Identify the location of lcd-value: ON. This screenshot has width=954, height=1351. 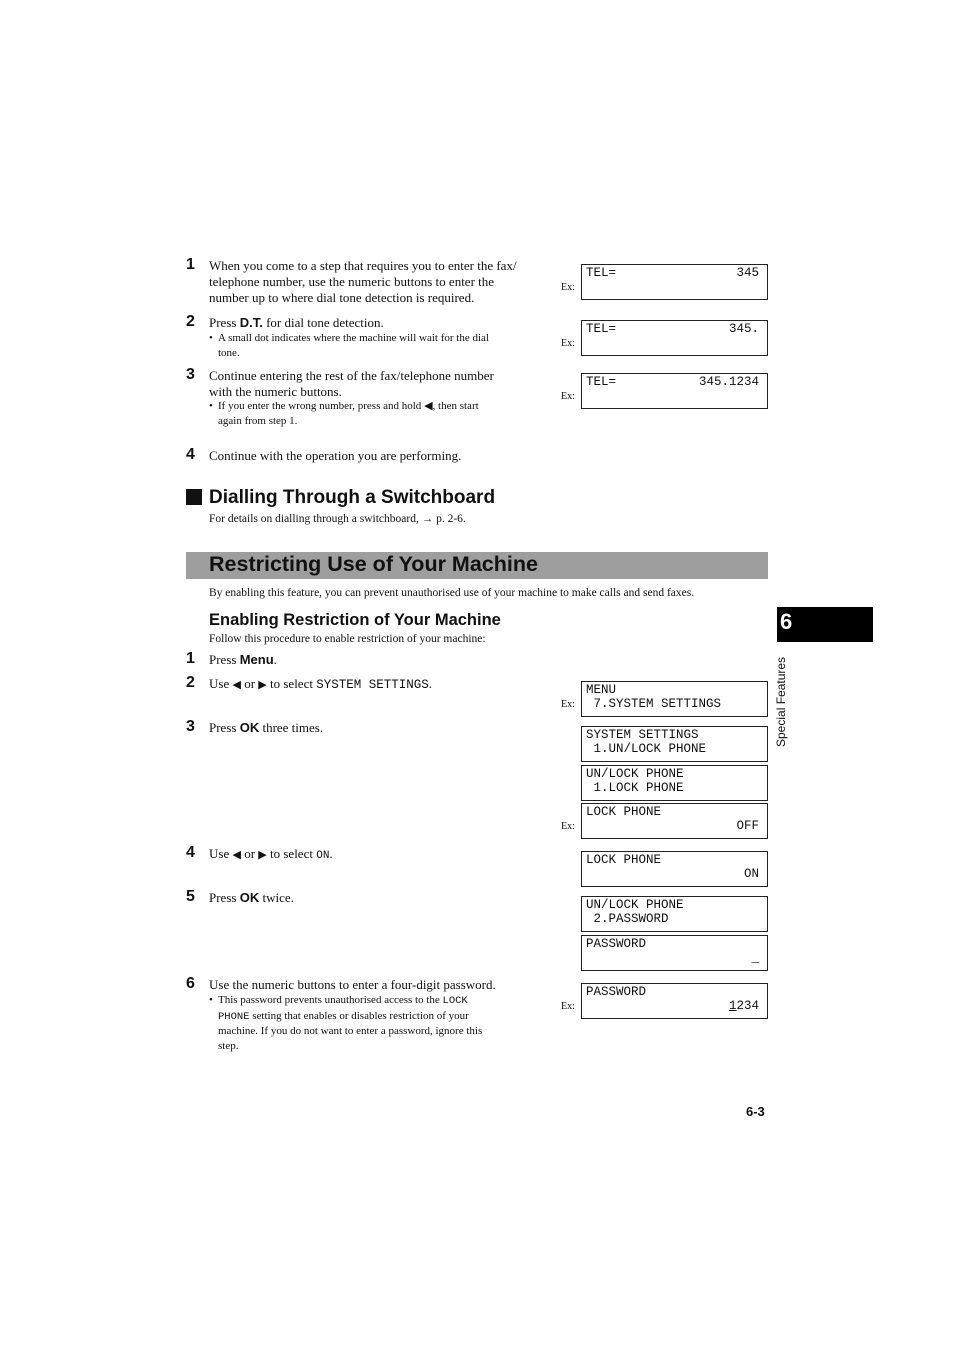
(751, 874).